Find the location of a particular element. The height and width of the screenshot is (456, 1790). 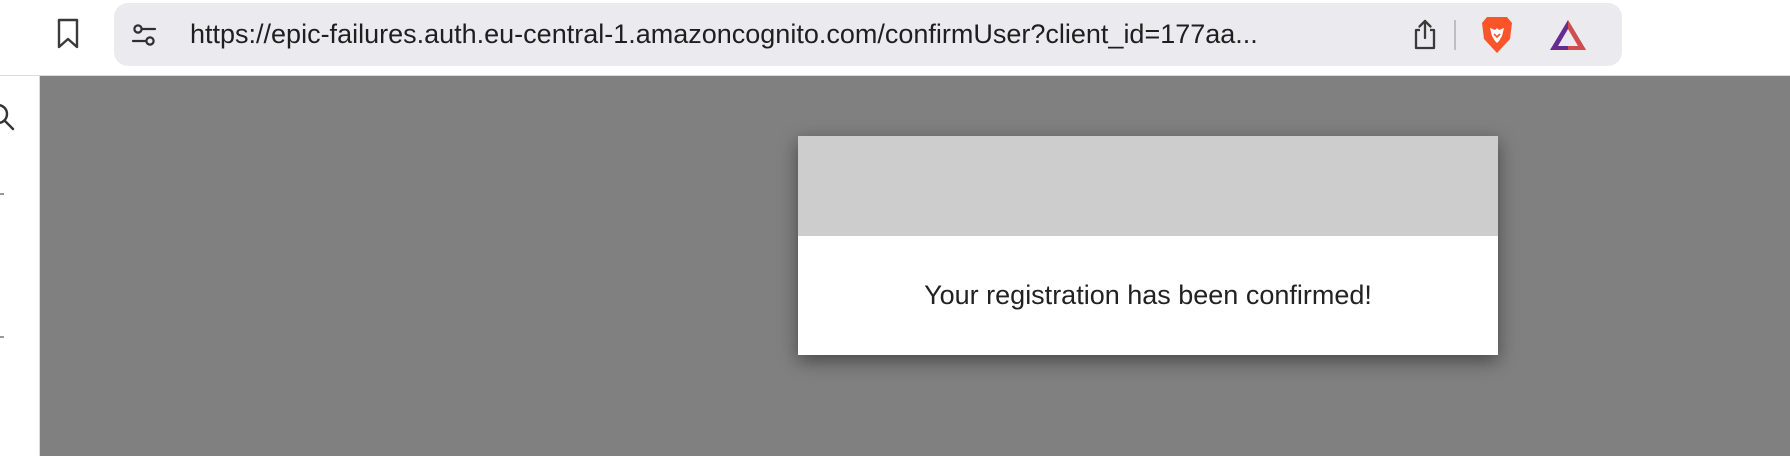

brave-rewards-triangle-icon is located at coordinates (1568, 35).